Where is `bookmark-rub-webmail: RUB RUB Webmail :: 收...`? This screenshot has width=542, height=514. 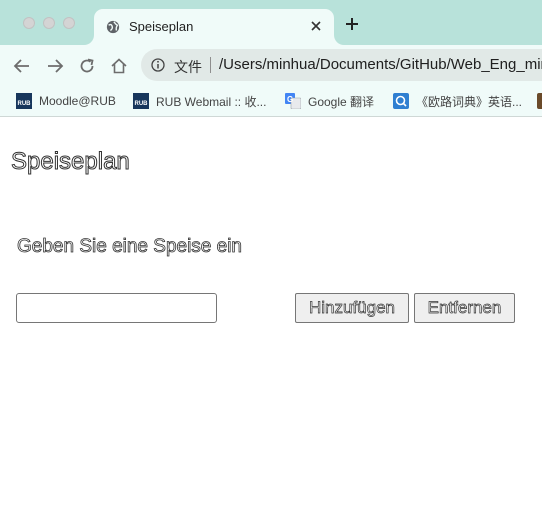 bookmark-rub-webmail: RUB RUB Webmail :: 收... is located at coordinates (199, 101).